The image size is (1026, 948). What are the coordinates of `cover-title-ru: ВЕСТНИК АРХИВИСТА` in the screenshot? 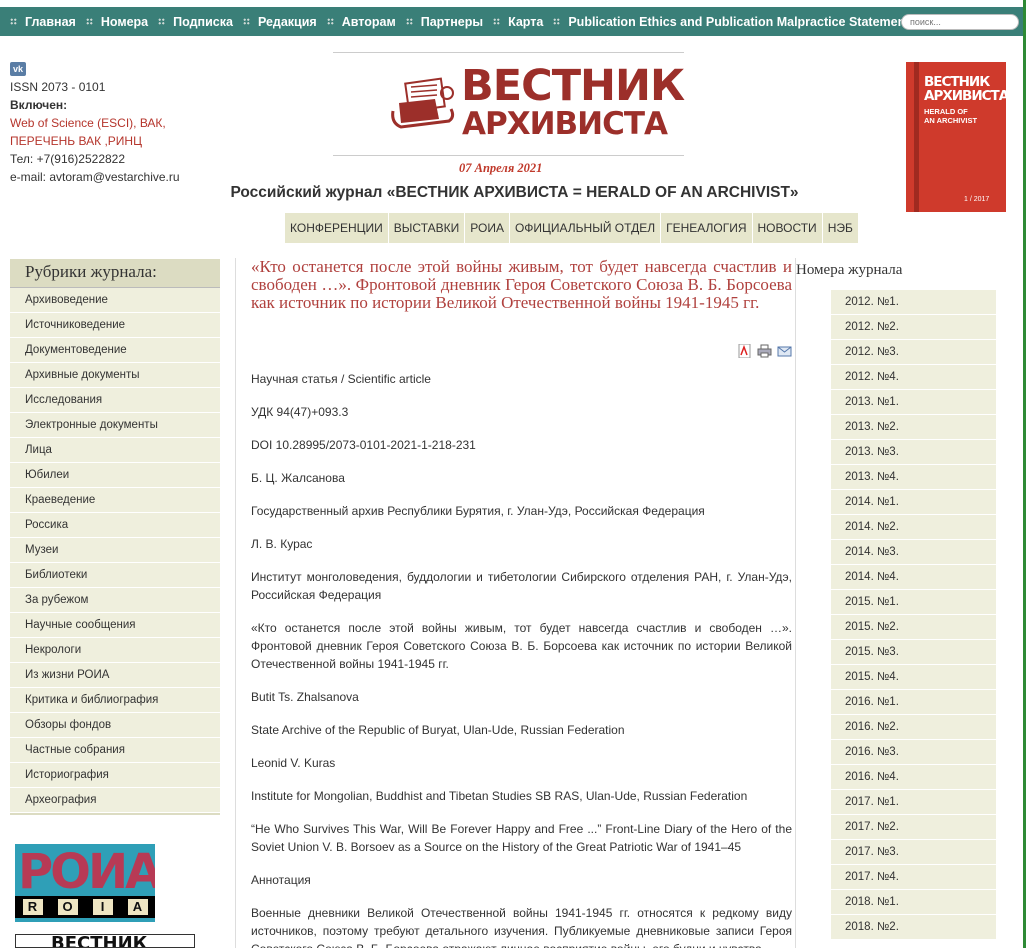 It's located at (965, 89).